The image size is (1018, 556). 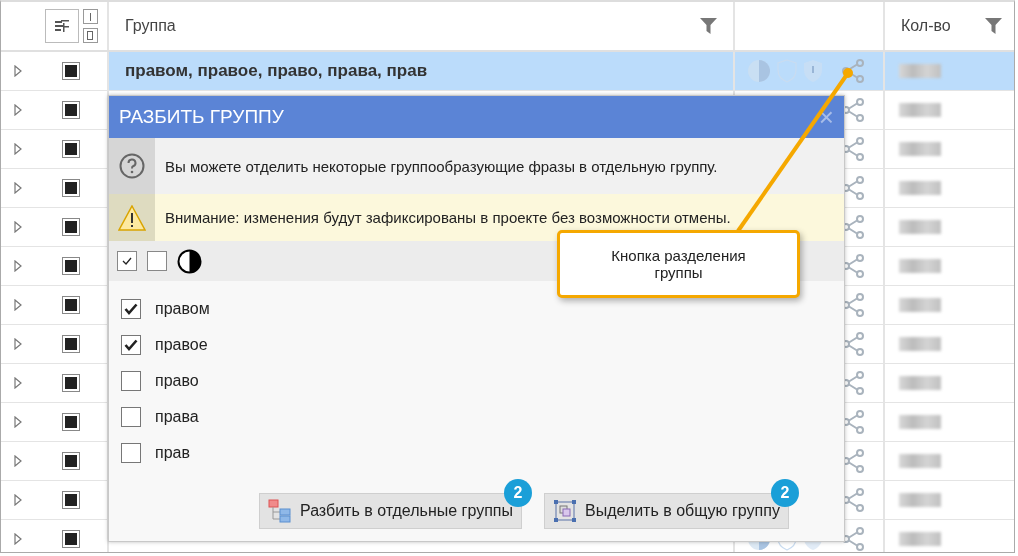 I want to click on phrase-label: правое, so click(x=181, y=345).